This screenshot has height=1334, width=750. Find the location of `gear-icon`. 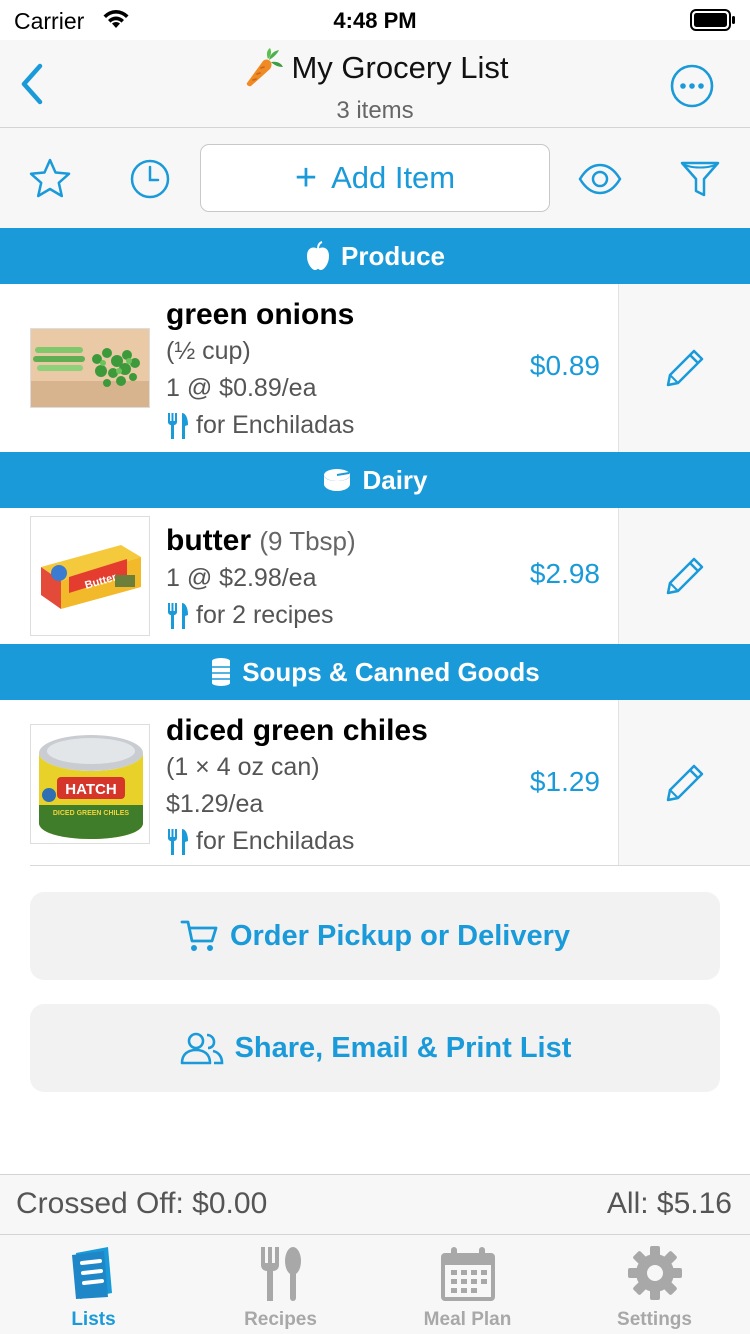

gear-icon is located at coordinates (654, 1273).